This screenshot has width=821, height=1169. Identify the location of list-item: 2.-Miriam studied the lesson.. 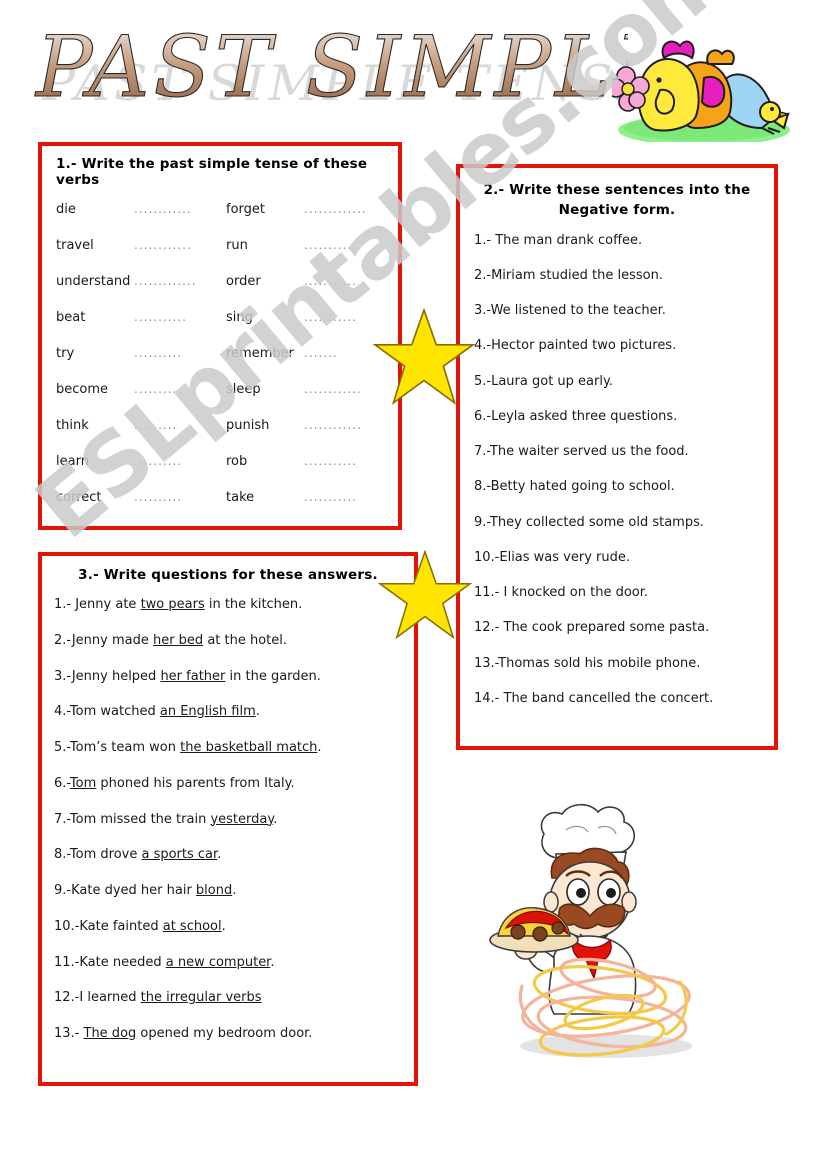
(568, 275).